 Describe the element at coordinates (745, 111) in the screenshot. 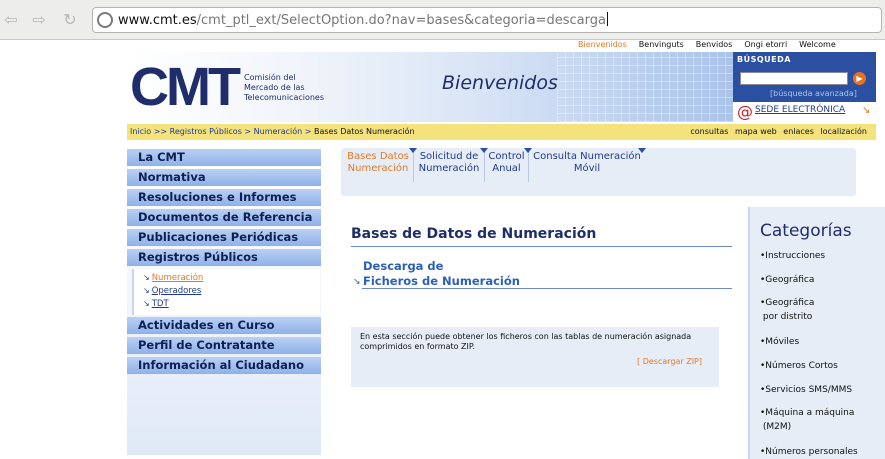

I see `at-sign-icon: @` at that location.